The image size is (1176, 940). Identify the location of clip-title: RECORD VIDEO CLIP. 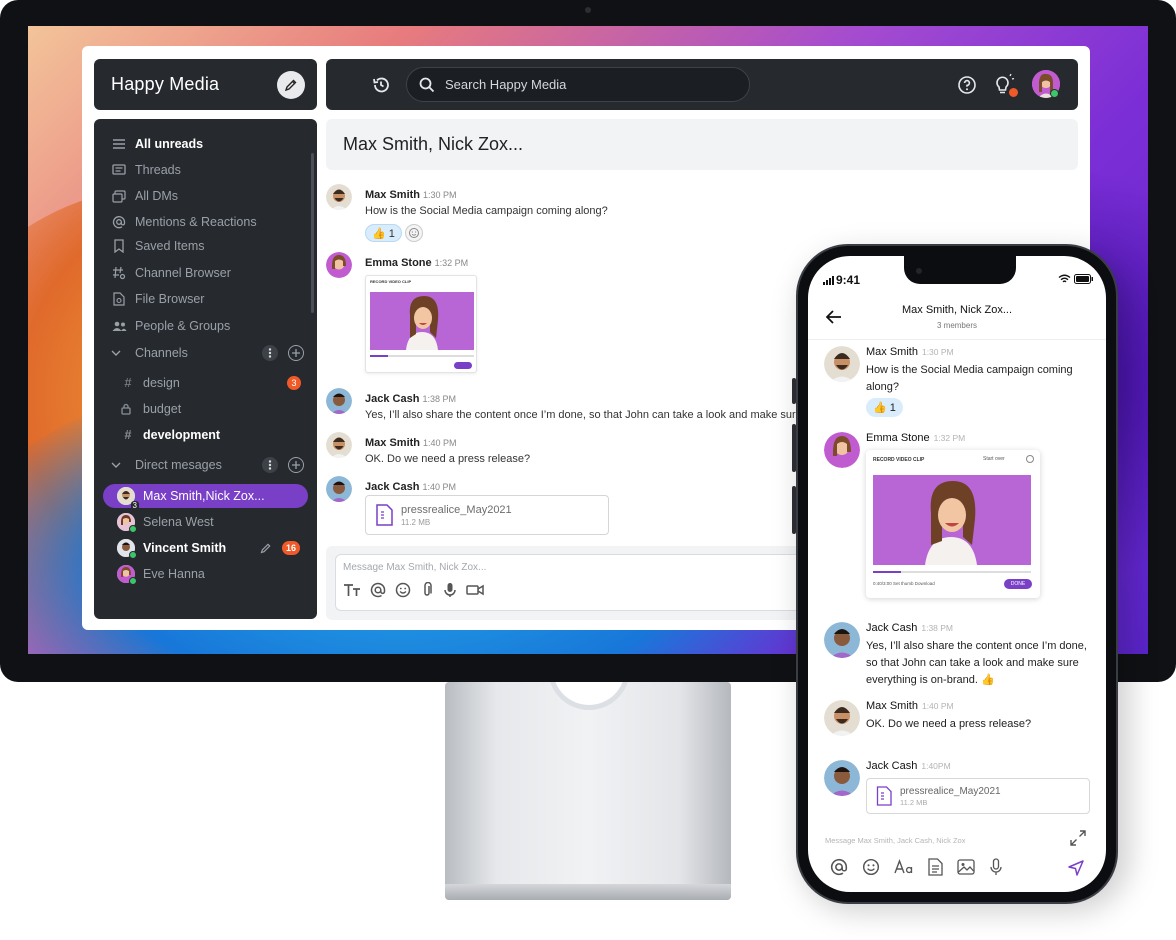
(391, 281).